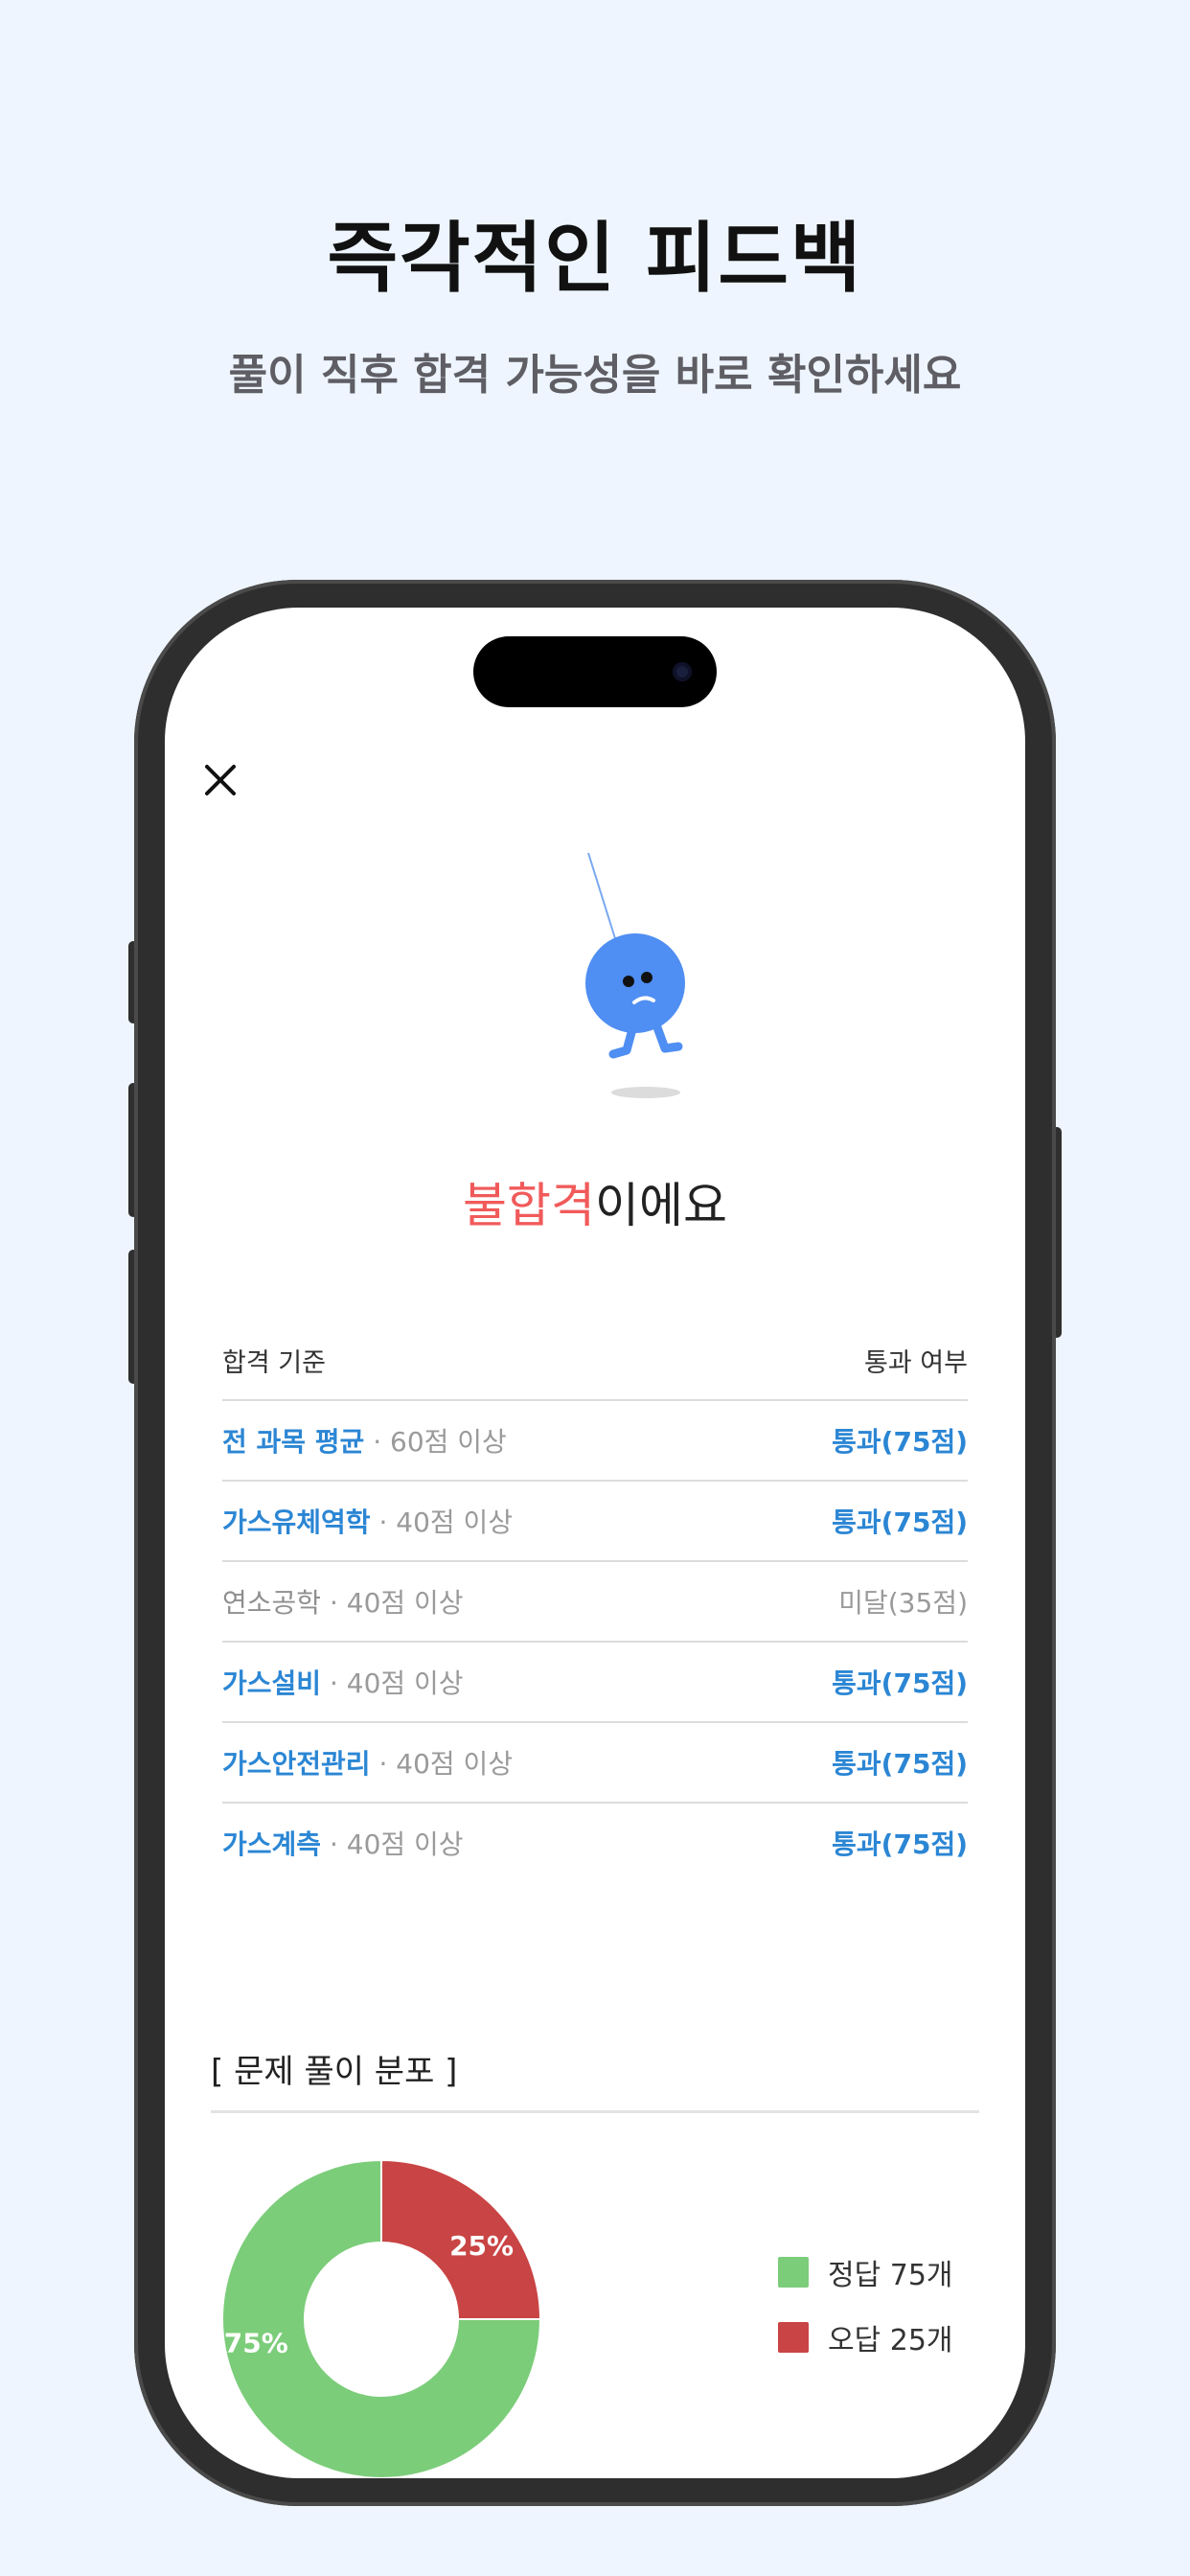 The height and width of the screenshot is (2576, 1190). I want to click on legend-item-wrong: 오답 25개, so click(866, 2340).